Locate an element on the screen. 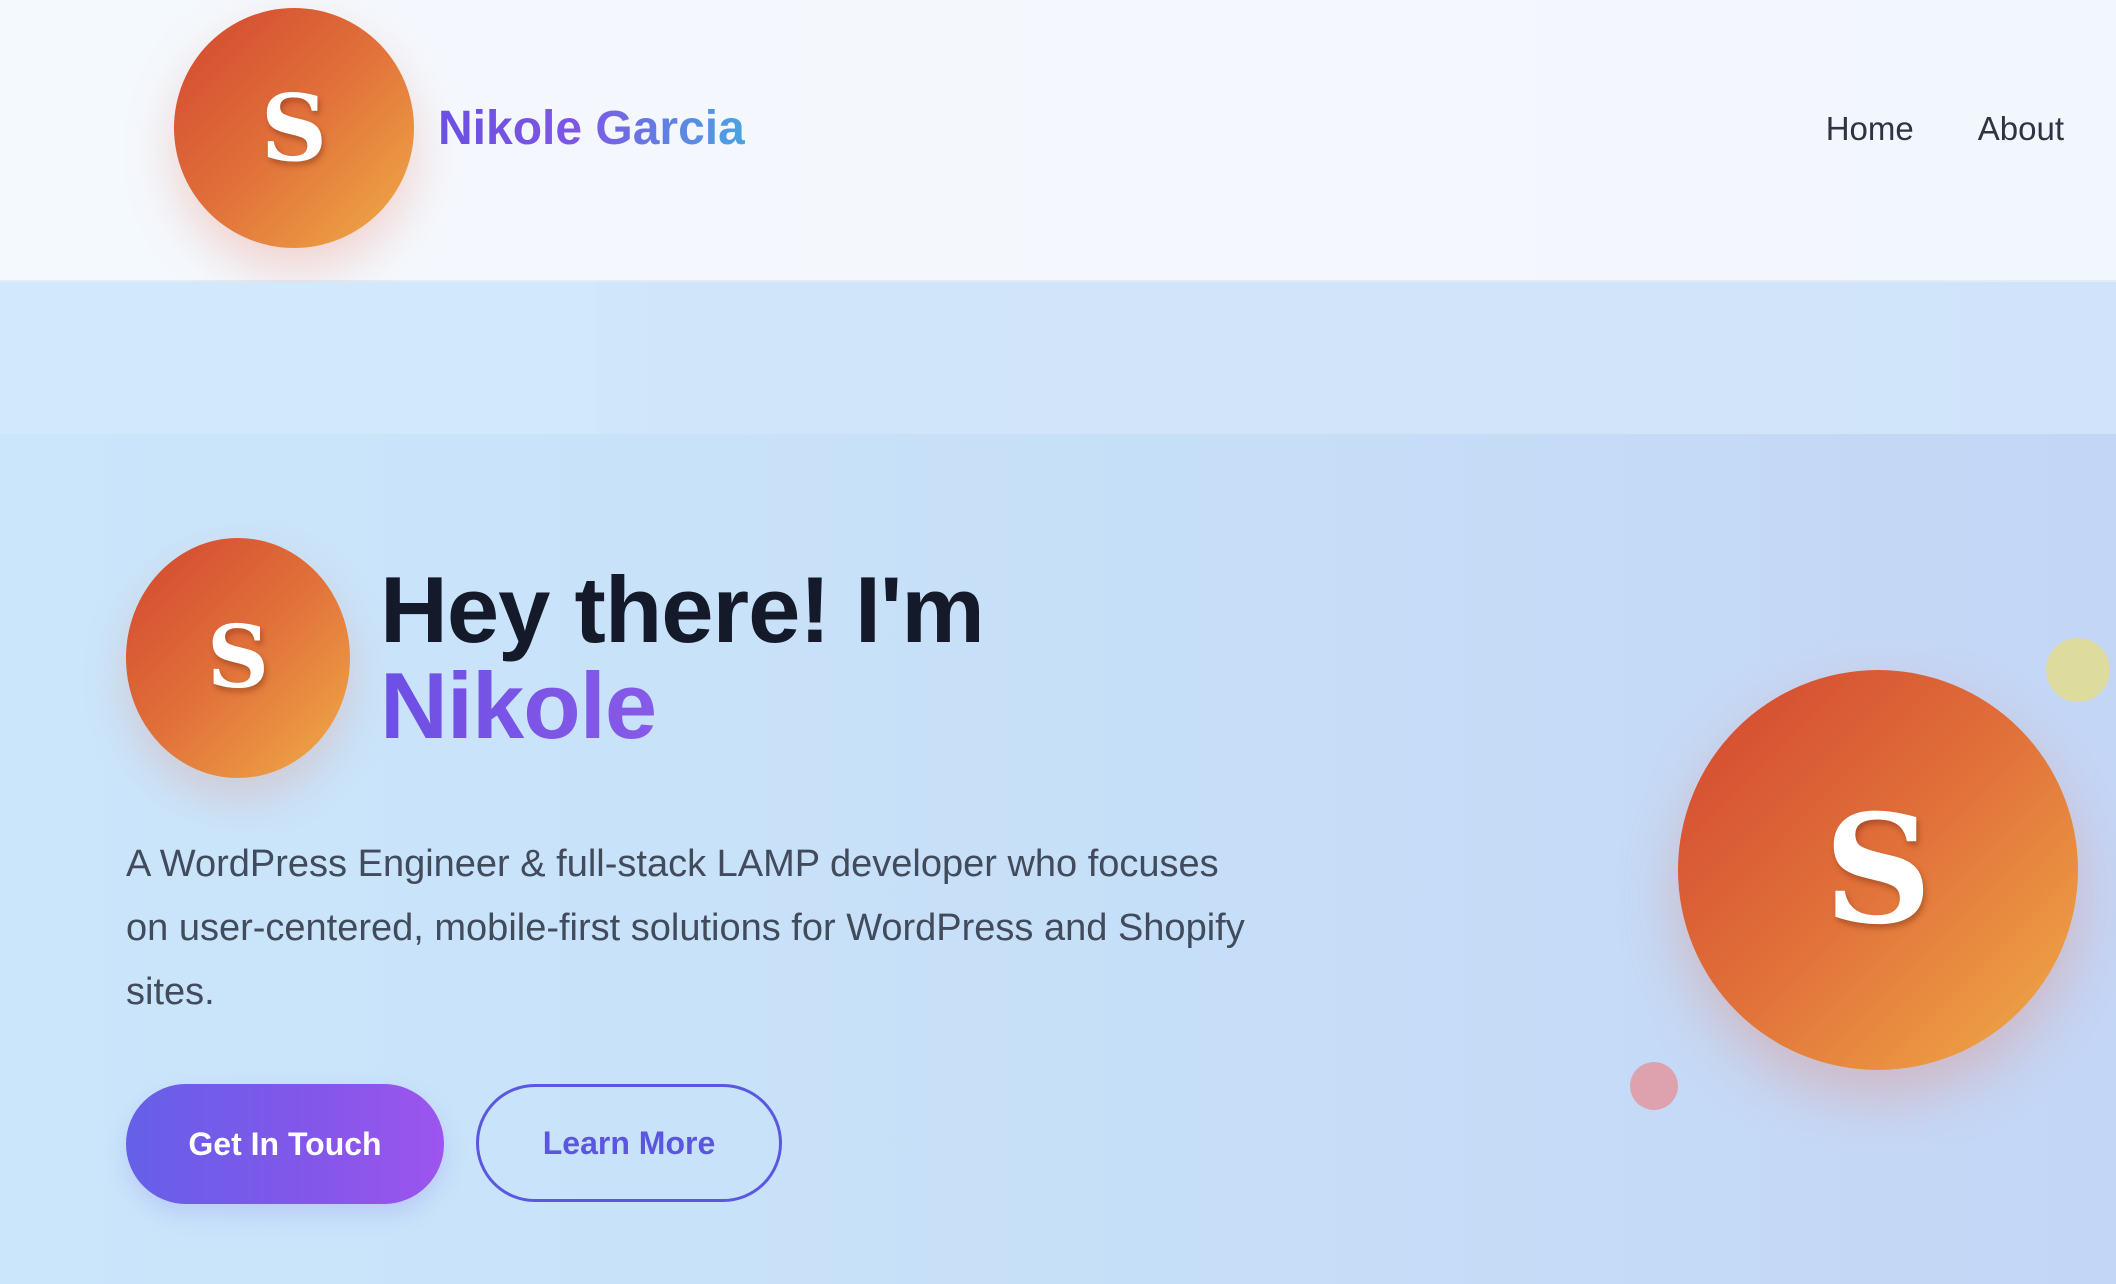 The image size is (2116, 1284). pink-dot-decoration is located at coordinates (1654, 1086).